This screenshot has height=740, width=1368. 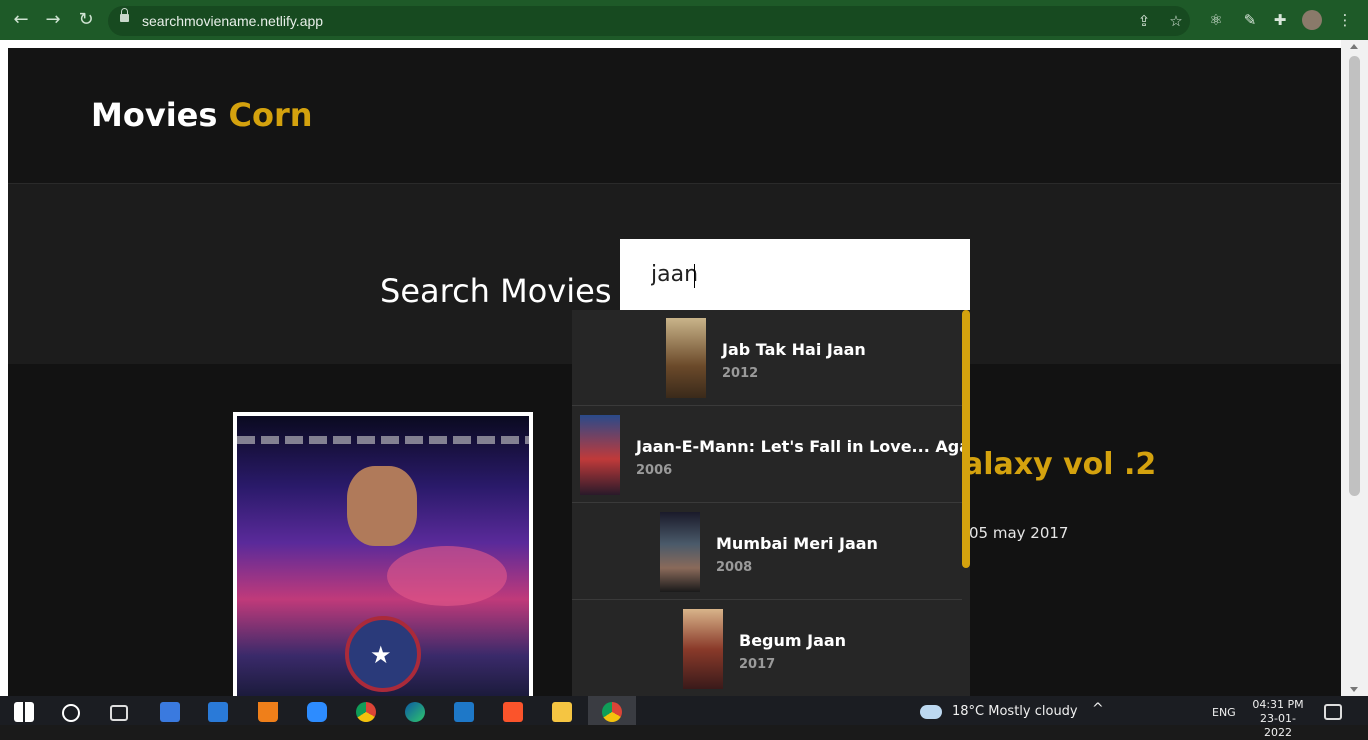 I want to click on suggestion-item: Jab Tak Hai Jaan 2012, so click(x=767, y=358).